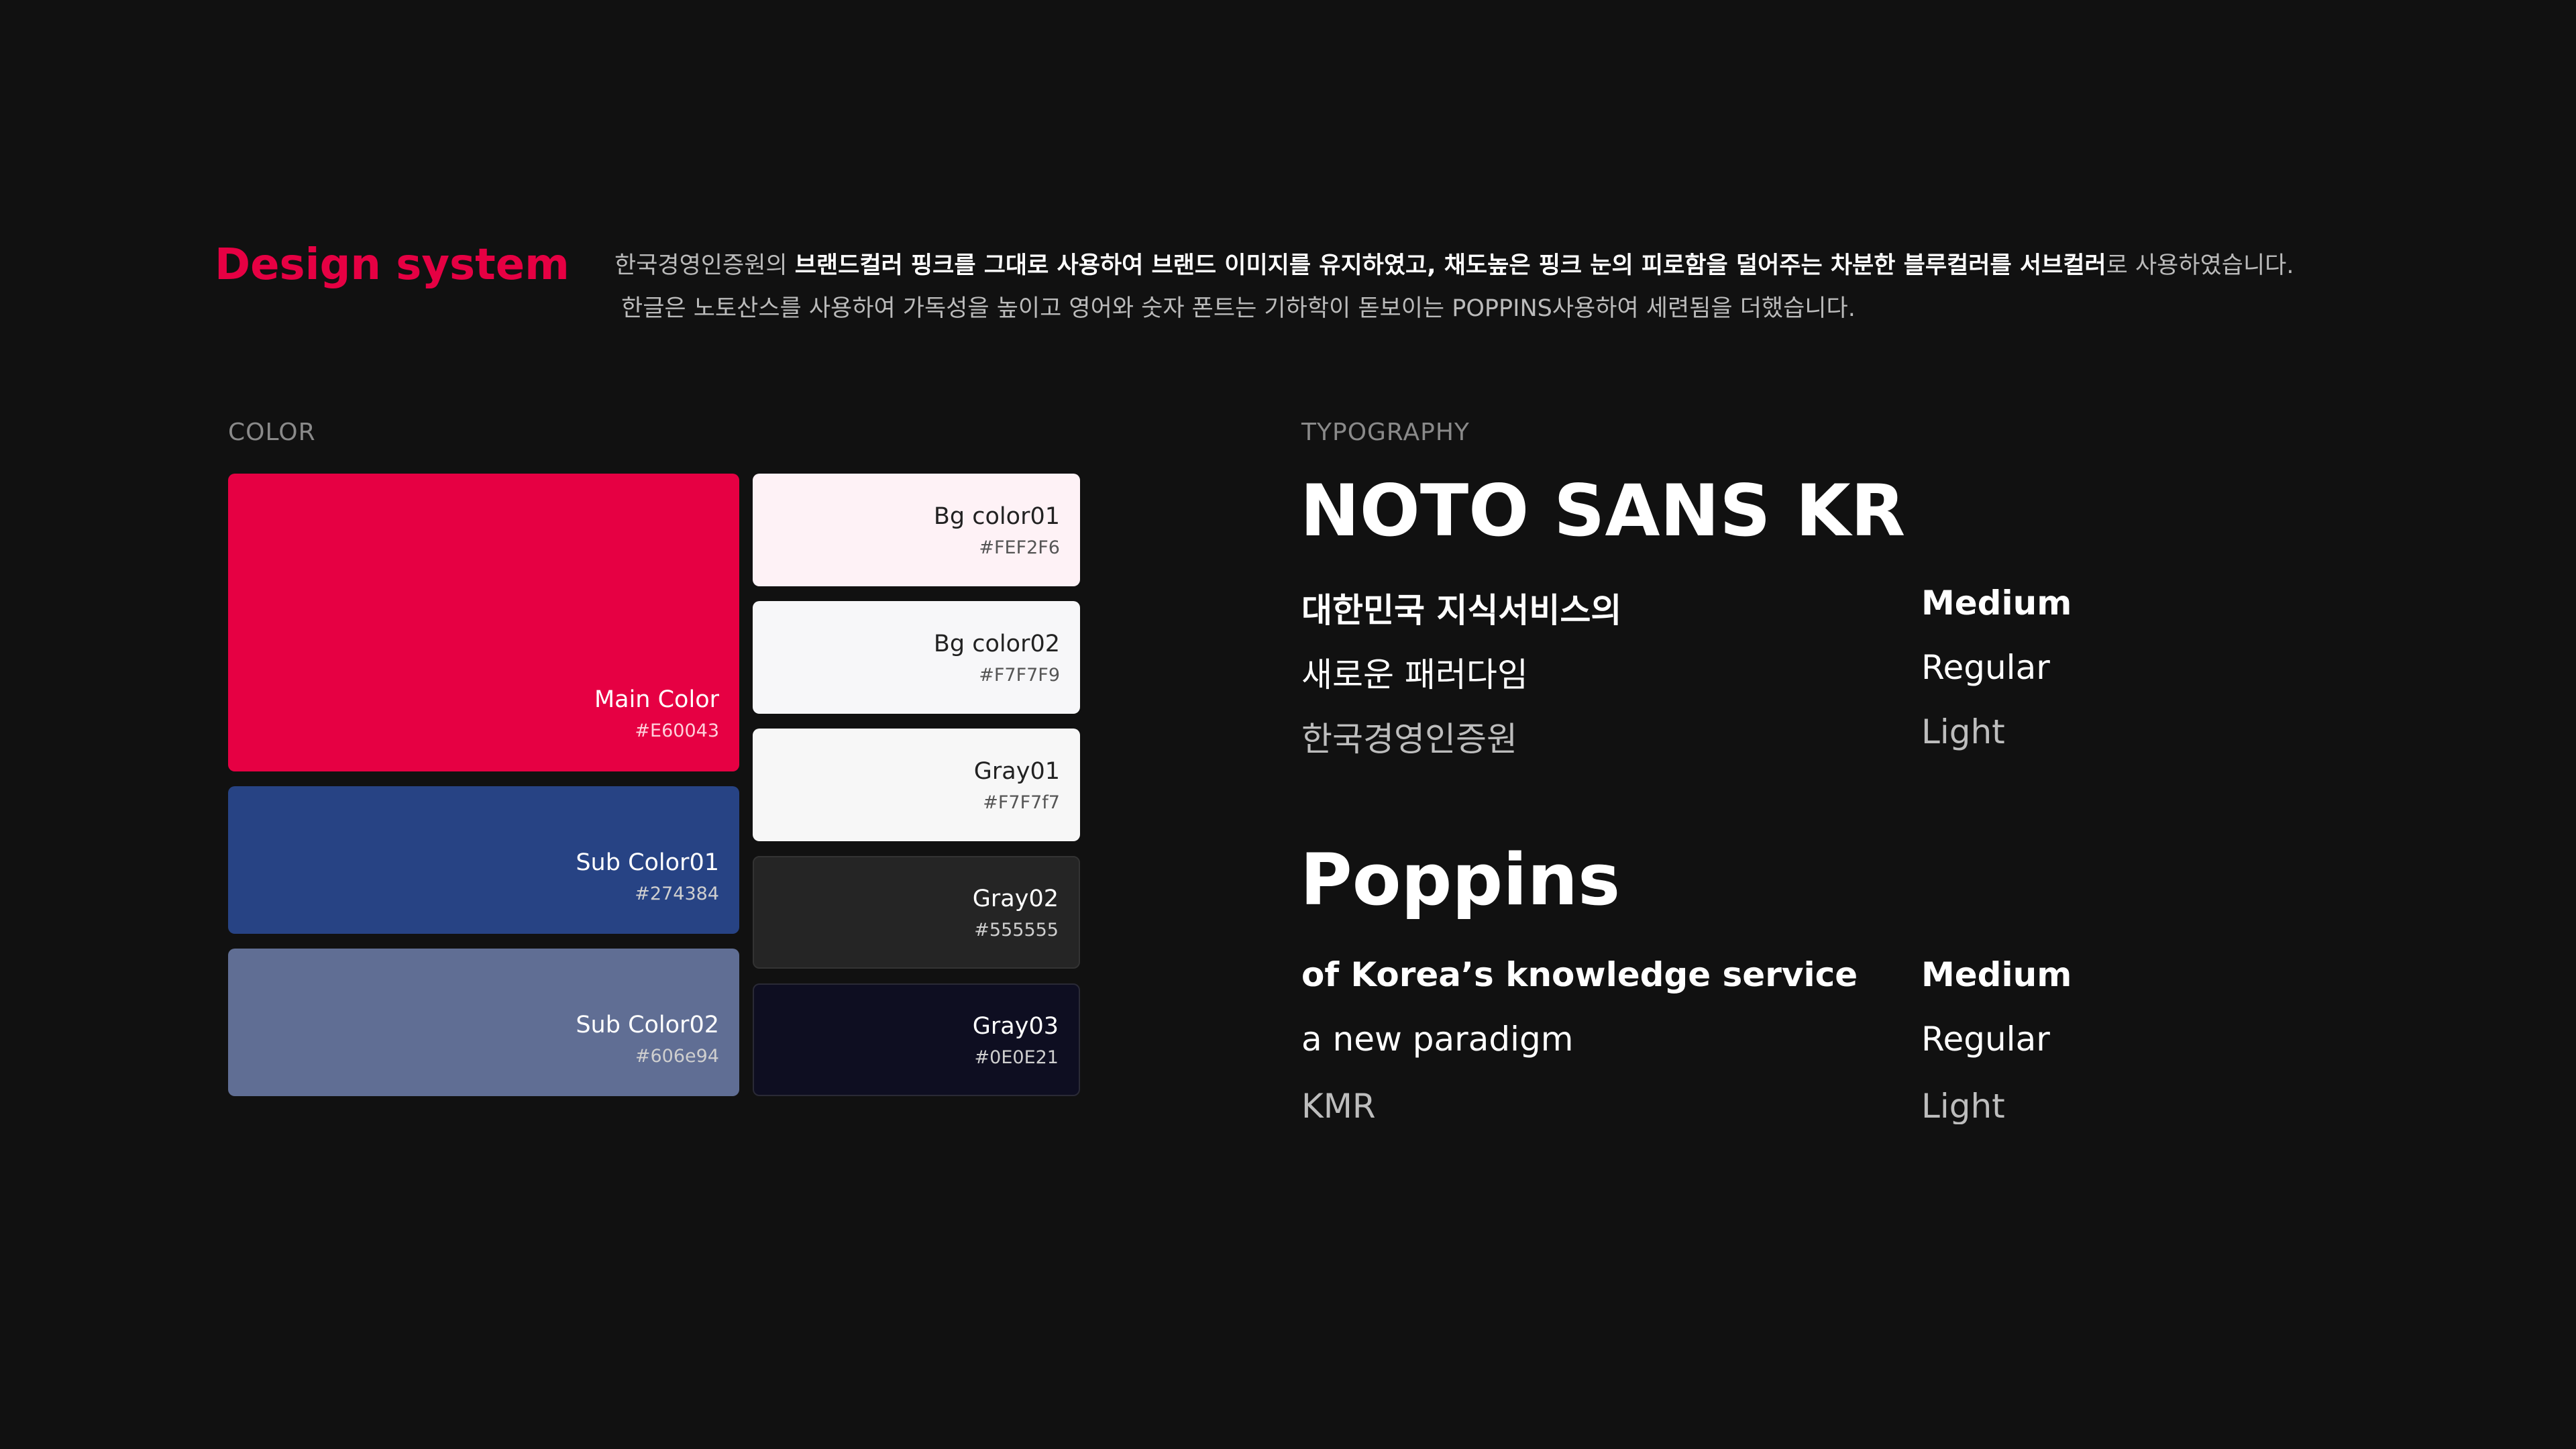 The height and width of the screenshot is (1449, 2576). What do you see at coordinates (996, 644) in the screenshot?
I see `swatch-name: Bg color02` at bounding box center [996, 644].